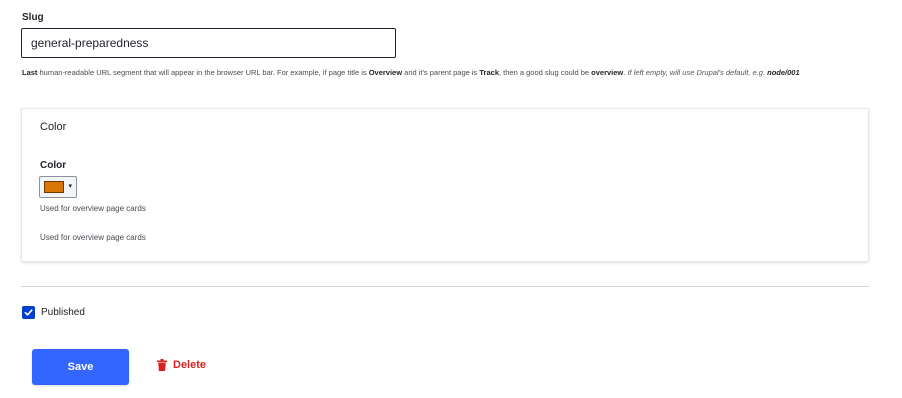 The width and height of the screenshot is (902, 398). I want to click on slug-description-example: node/001, so click(783, 72).